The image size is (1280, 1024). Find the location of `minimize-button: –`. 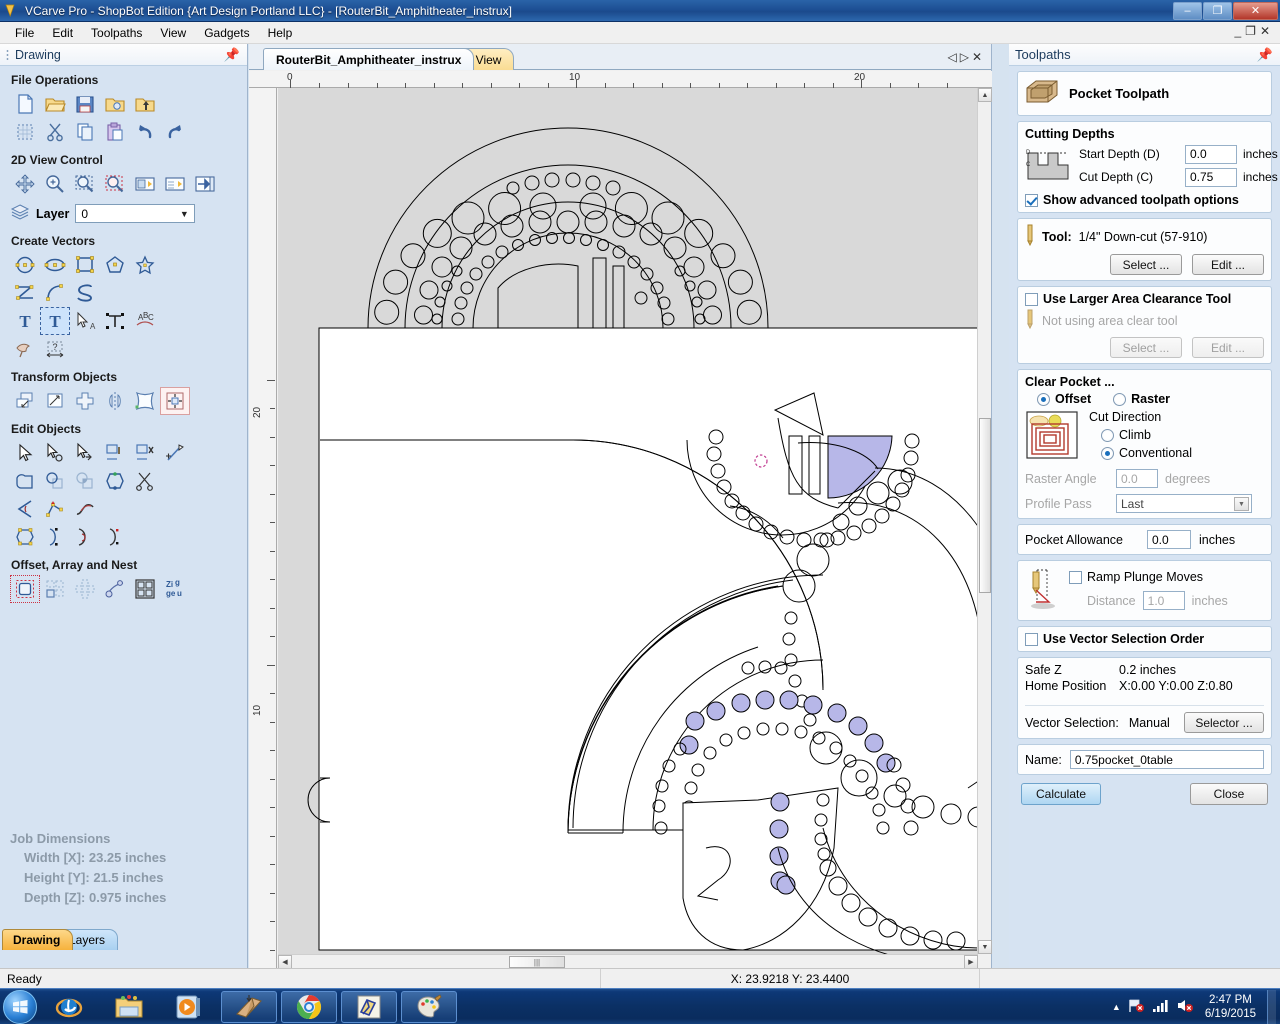

minimize-button: – is located at coordinates (1187, 11).